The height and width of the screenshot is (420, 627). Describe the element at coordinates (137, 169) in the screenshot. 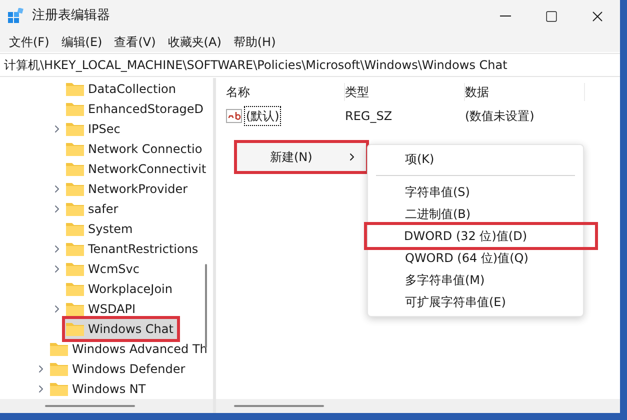

I see `tree-item: NetworkConnectivit` at that location.